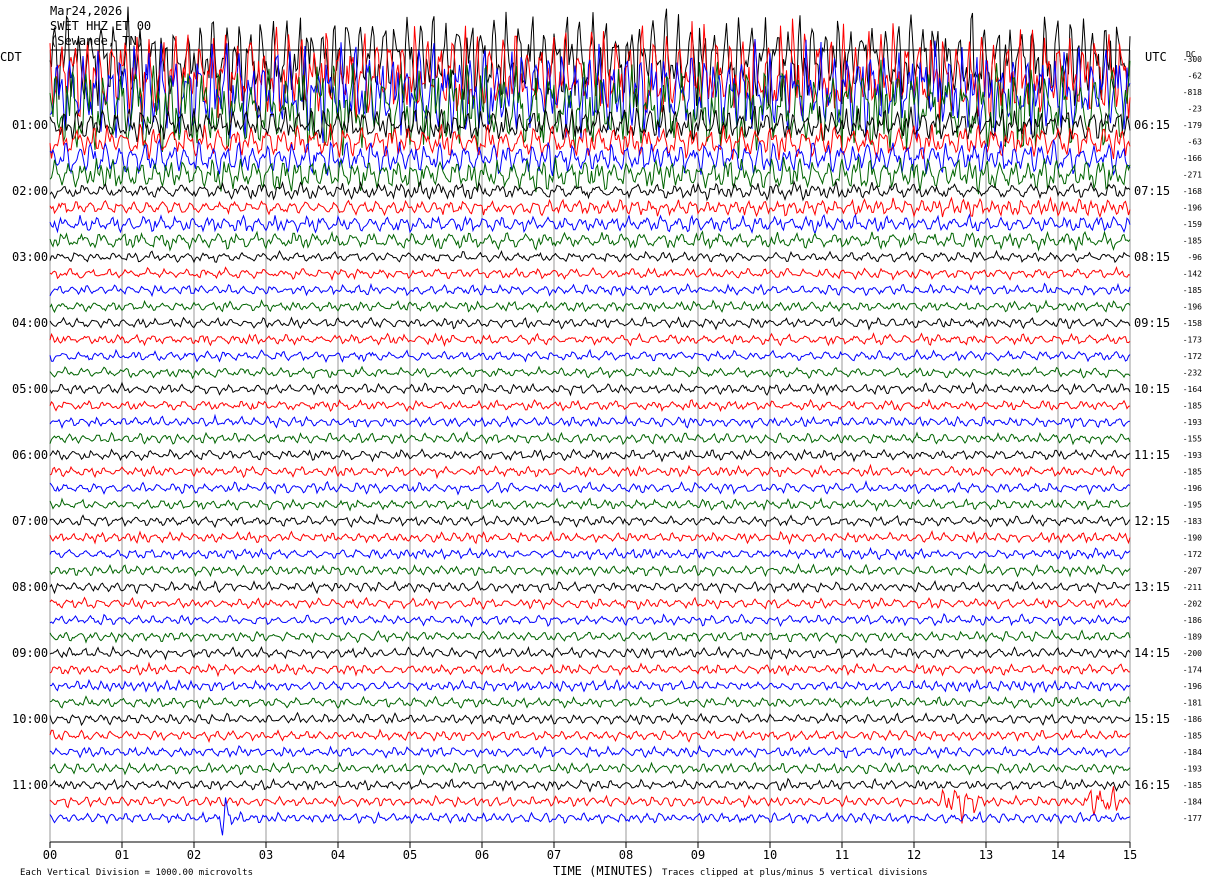 The height and width of the screenshot is (886, 1210). What do you see at coordinates (1152, 587) in the screenshot?
I see `utc-hour-label: 13:15` at bounding box center [1152, 587].